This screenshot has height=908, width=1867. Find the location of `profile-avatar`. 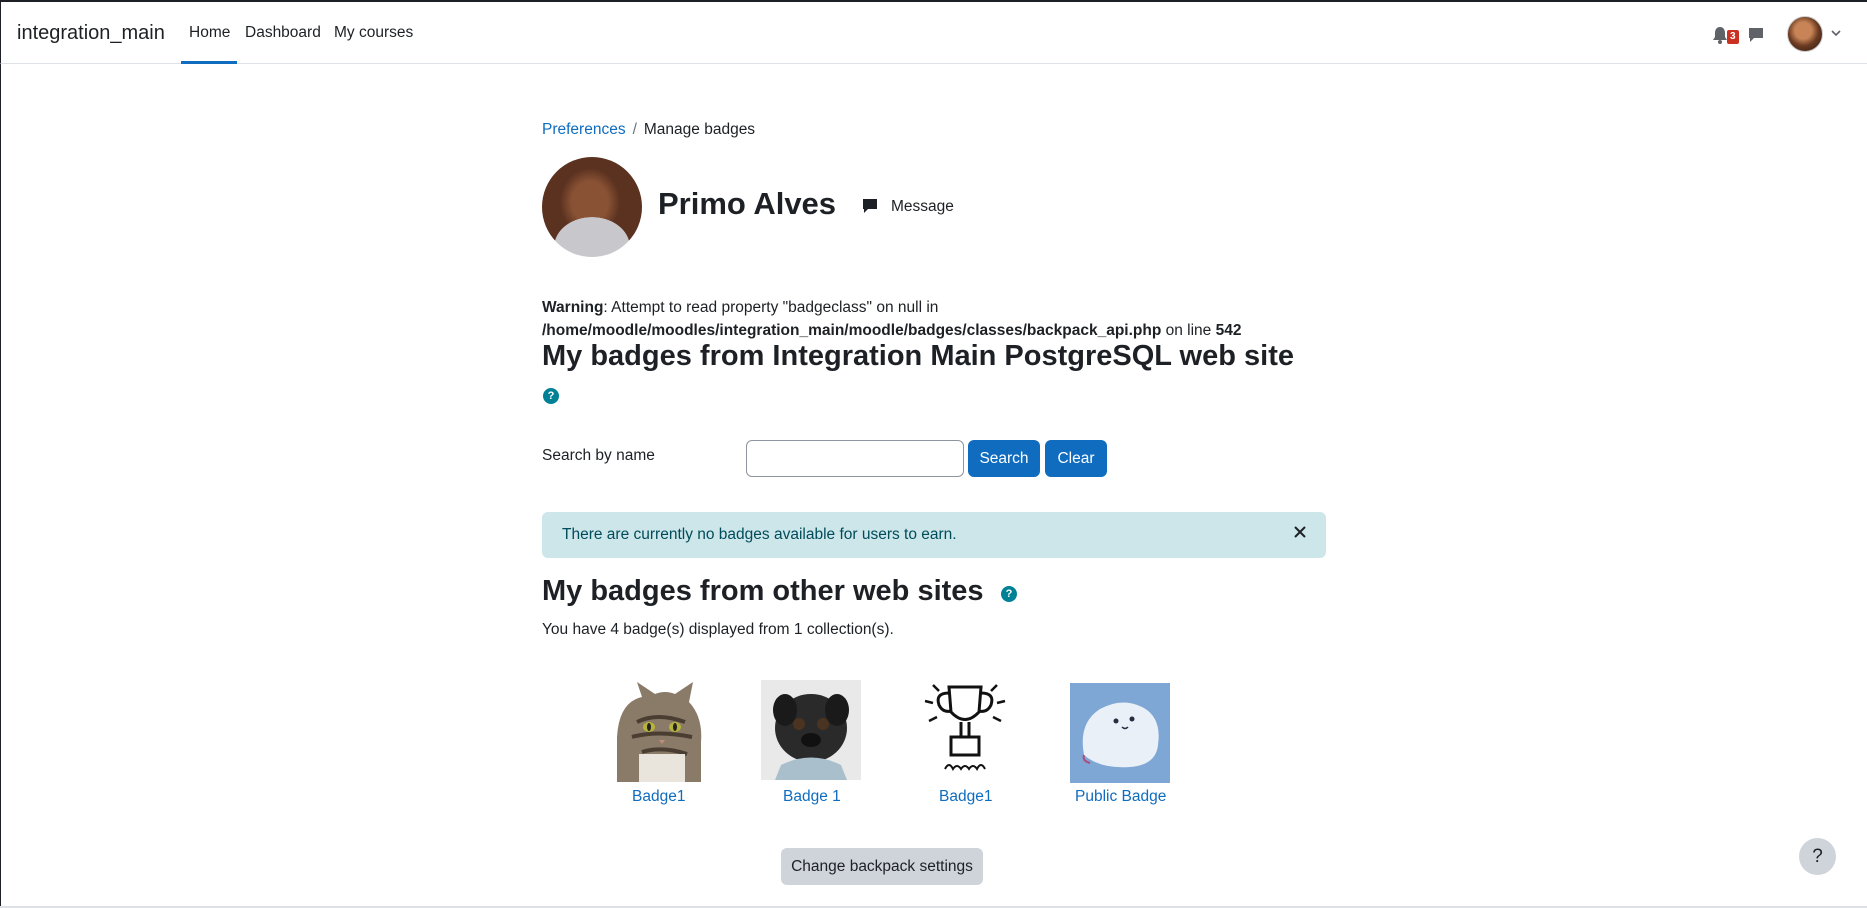

profile-avatar is located at coordinates (592, 207).